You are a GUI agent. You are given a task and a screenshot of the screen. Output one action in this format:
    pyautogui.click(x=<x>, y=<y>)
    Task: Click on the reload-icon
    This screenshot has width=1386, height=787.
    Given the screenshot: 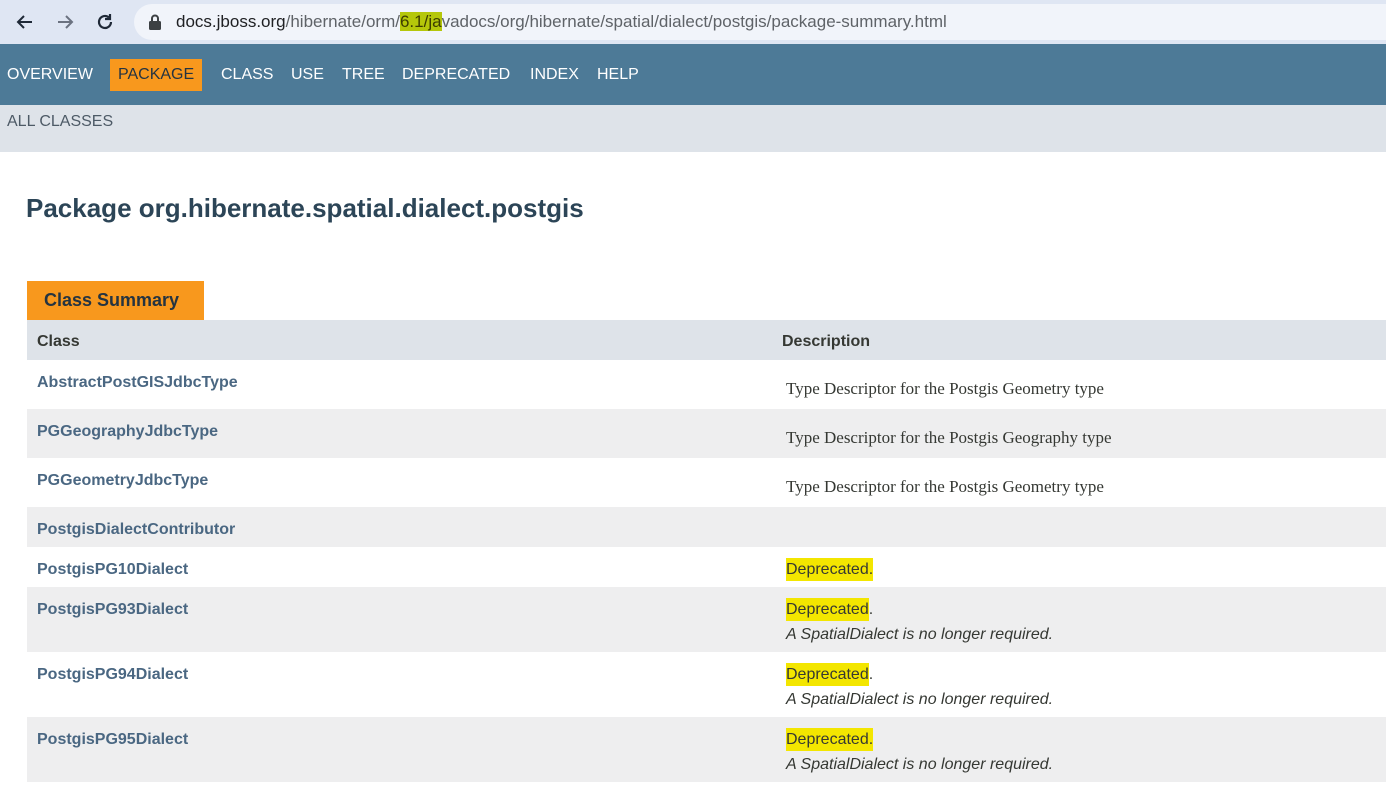 What is the action you would take?
    pyautogui.click(x=105, y=22)
    